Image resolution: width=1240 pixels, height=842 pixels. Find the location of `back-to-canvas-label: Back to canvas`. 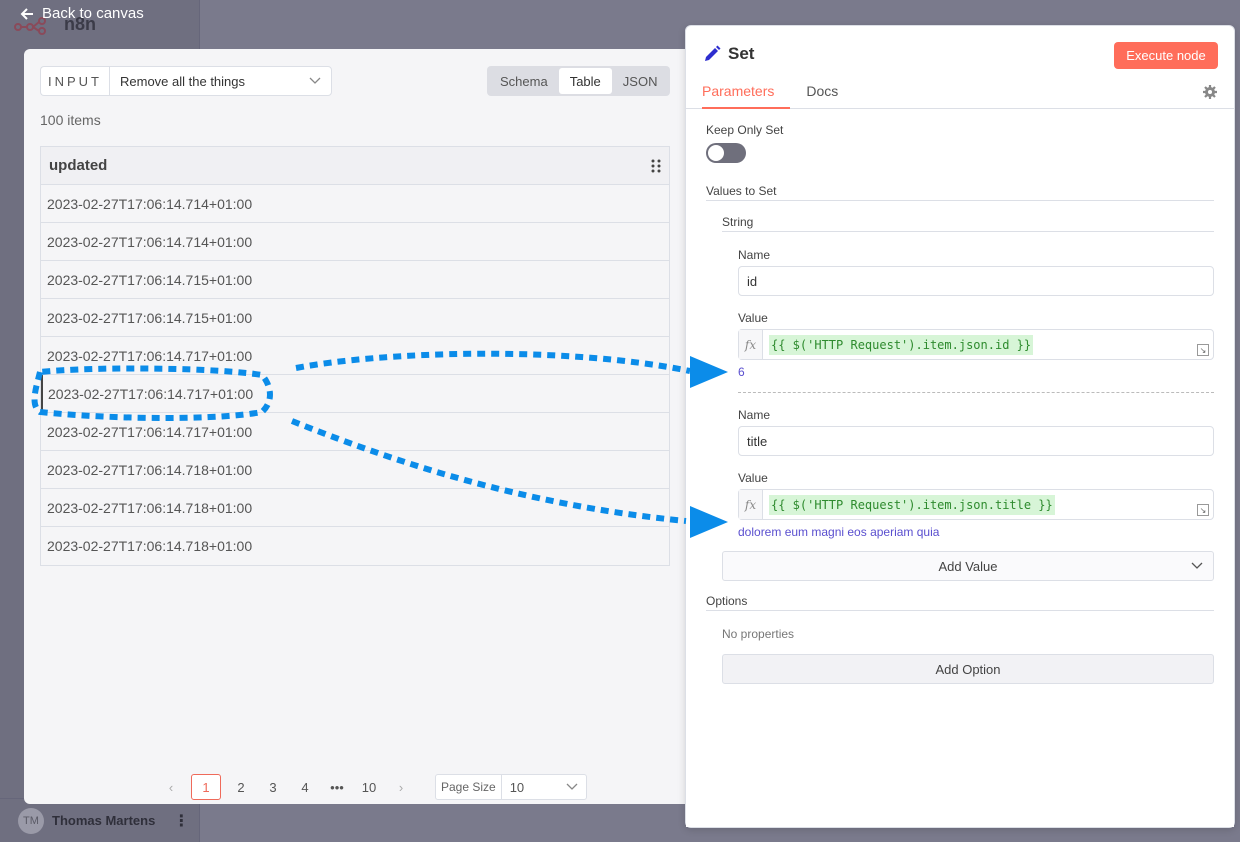

back-to-canvas-label: Back to canvas is located at coordinates (93, 13).